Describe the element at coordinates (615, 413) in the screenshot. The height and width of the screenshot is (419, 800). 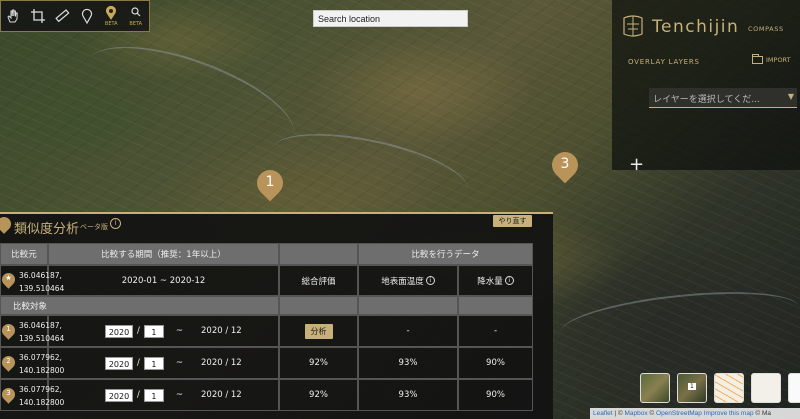
I see `attr-sep: |` at that location.